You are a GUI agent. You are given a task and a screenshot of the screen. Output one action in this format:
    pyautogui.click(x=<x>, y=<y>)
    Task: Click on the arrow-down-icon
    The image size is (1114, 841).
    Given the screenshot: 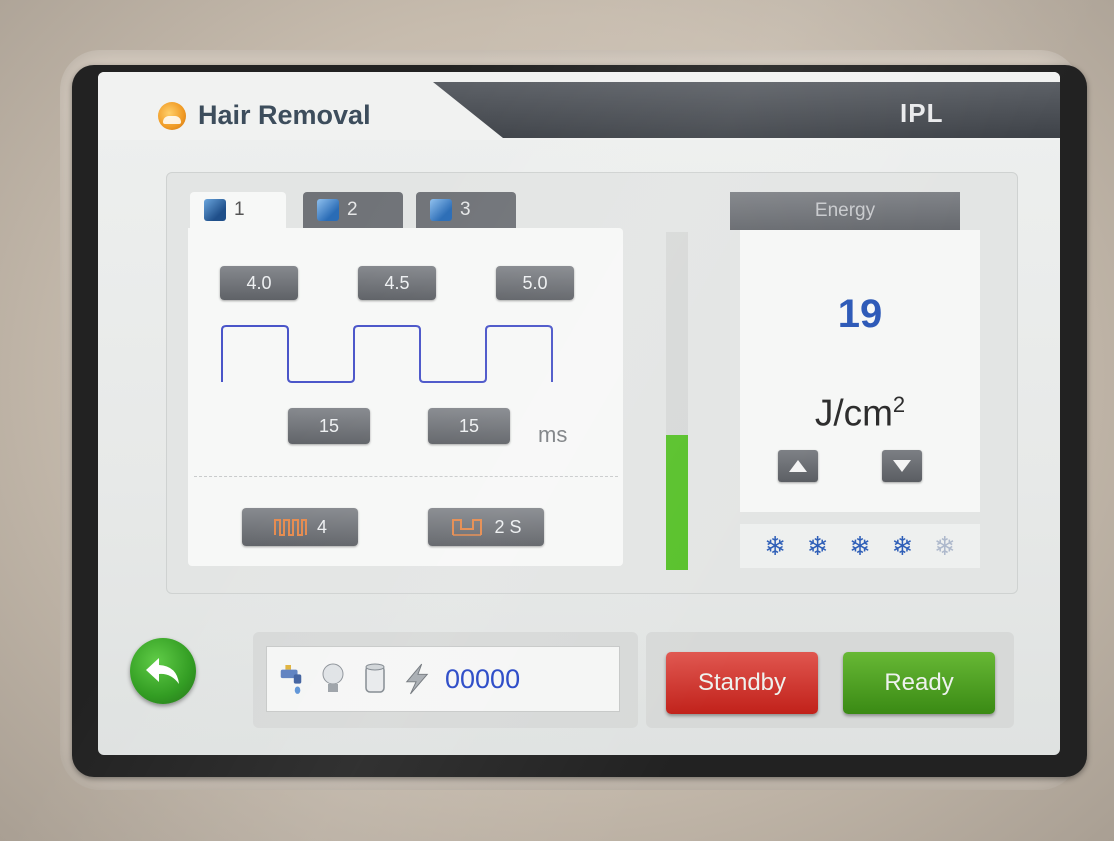 What is the action you would take?
    pyautogui.click(x=902, y=466)
    